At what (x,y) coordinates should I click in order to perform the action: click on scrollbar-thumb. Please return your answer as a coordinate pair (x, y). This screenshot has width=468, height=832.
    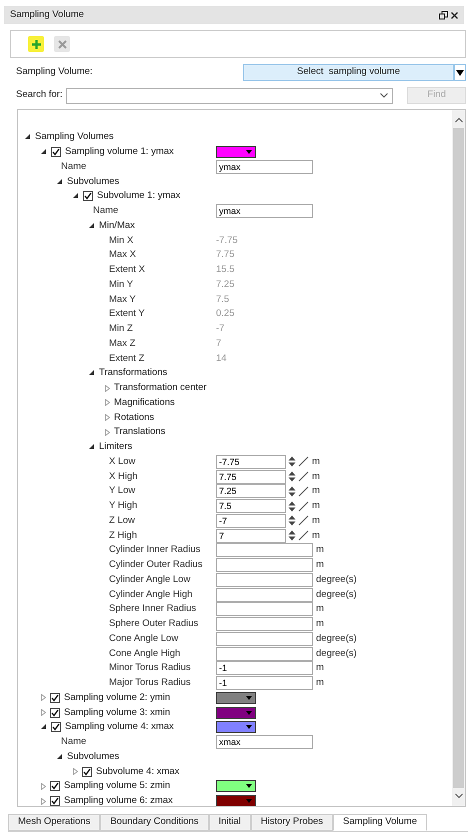
    Looking at the image, I should click on (458, 458).